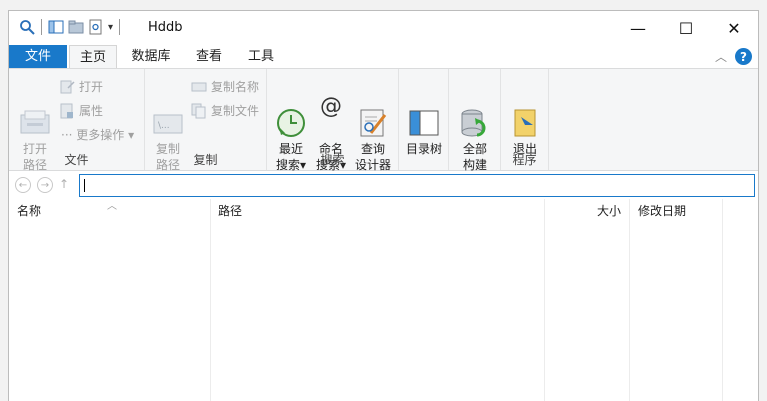  Describe the element at coordinates (676, 211) in the screenshot. I see `column-header-modified: 修改日期` at that location.